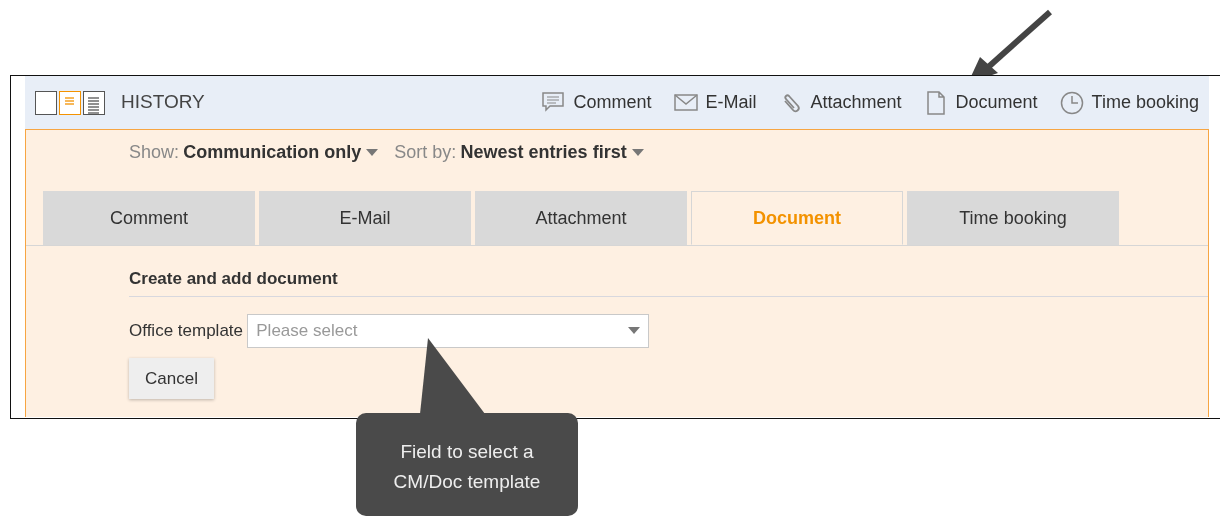 The width and height of the screenshot is (1220, 516). I want to click on toolbar-action: Time booking, so click(1129, 102).